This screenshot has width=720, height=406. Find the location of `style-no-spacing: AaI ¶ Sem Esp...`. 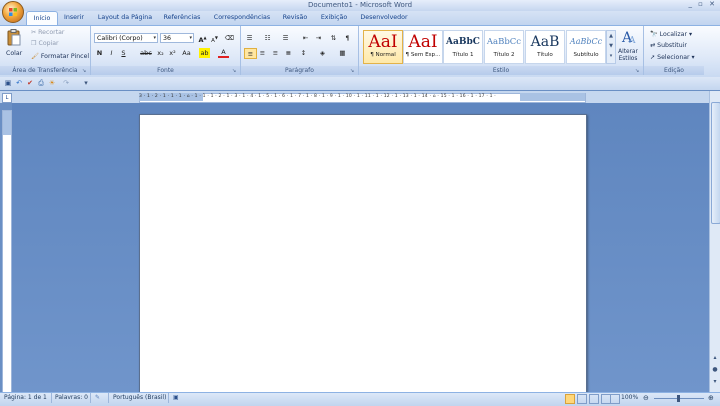

style-no-spacing: AaI ¶ Sem Esp... is located at coordinates (423, 47).